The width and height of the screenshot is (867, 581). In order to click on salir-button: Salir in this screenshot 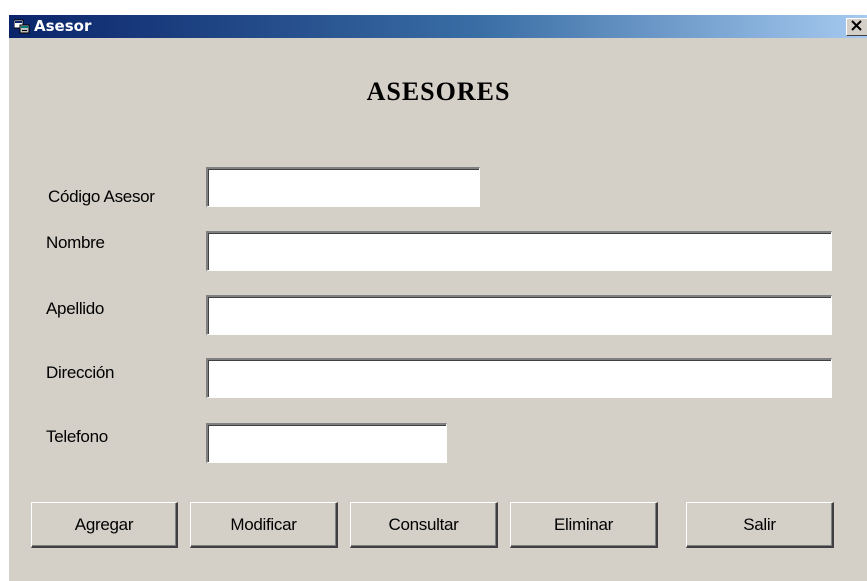, I will do `click(760, 525)`.